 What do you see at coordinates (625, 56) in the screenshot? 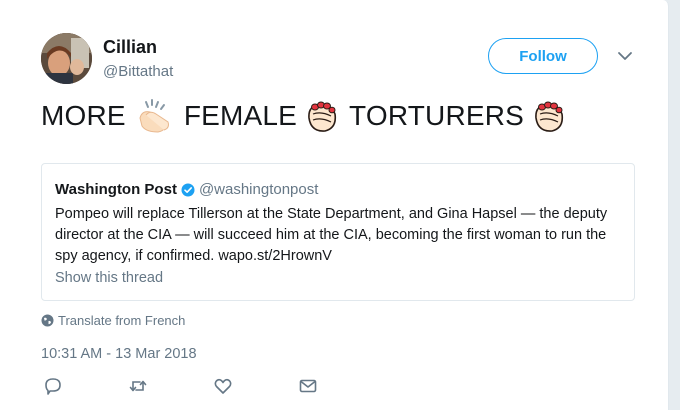
I see `chevron-down-icon` at bounding box center [625, 56].